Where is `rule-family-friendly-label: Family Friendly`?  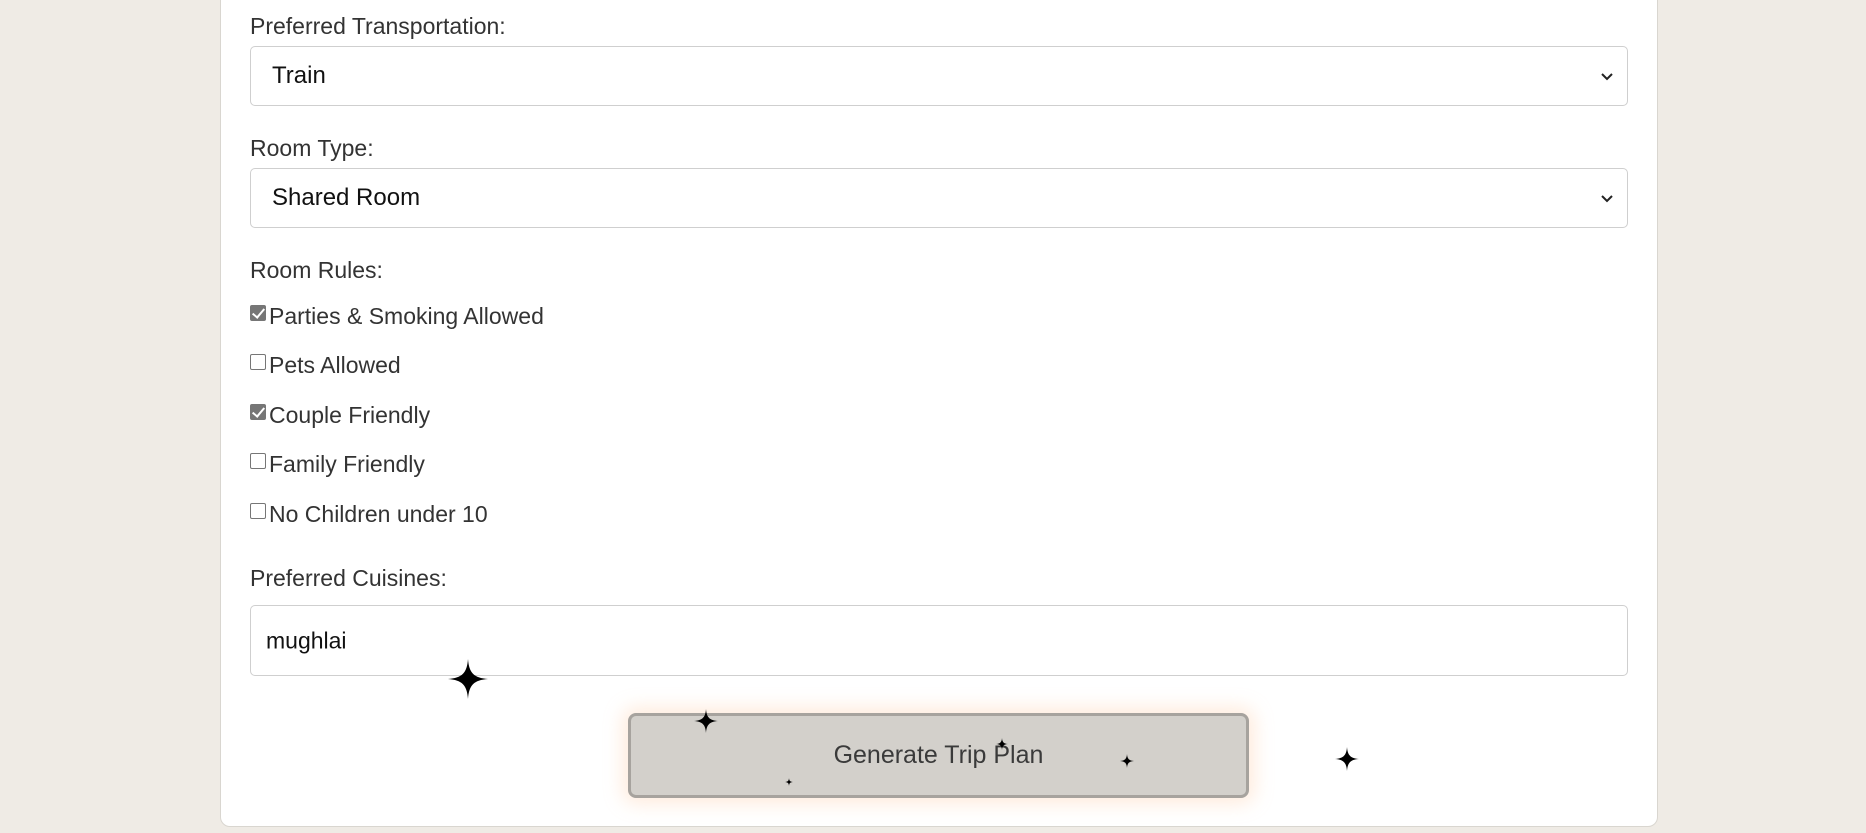 rule-family-friendly-label: Family Friendly is located at coordinates (347, 463).